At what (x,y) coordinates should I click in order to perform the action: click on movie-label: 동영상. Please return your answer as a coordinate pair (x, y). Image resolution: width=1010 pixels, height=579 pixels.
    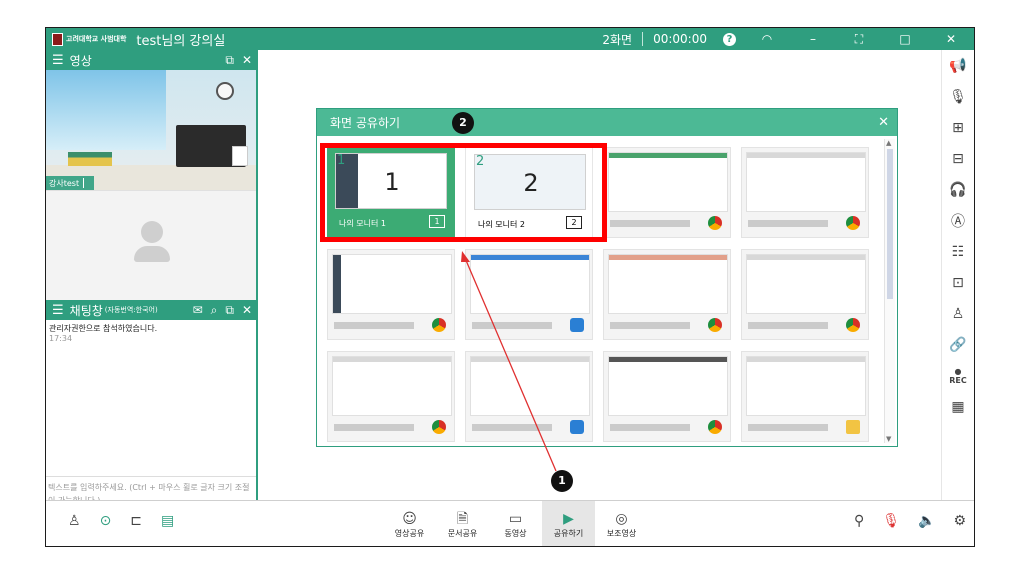
    Looking at the image, I should click on (515, 533).